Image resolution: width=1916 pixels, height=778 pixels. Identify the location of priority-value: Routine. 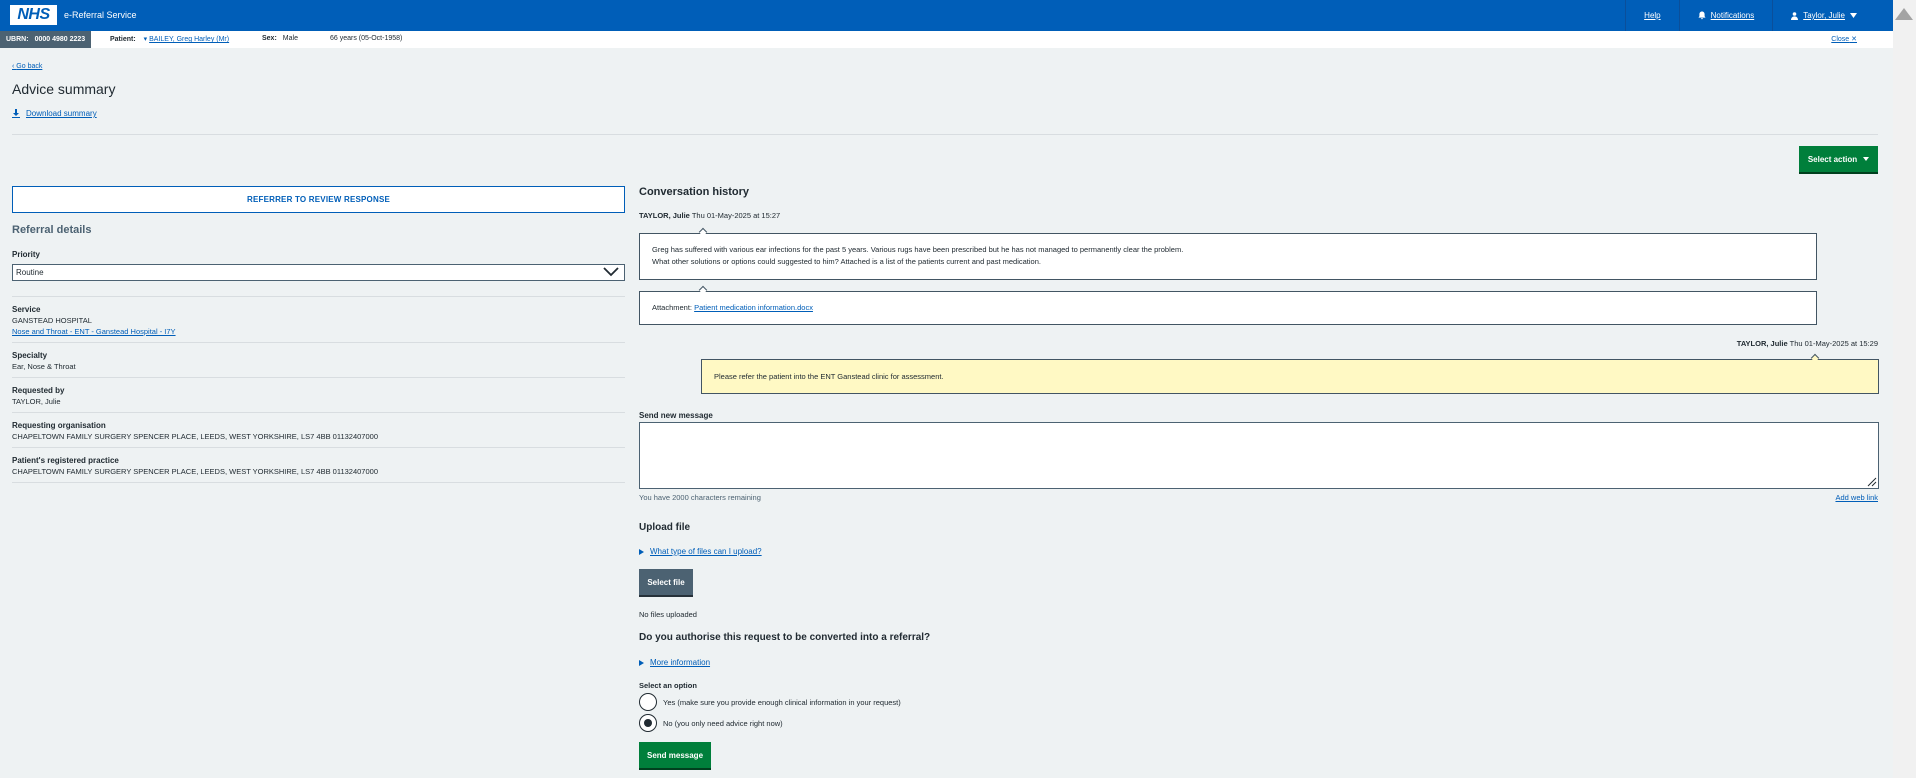
(30, 272).